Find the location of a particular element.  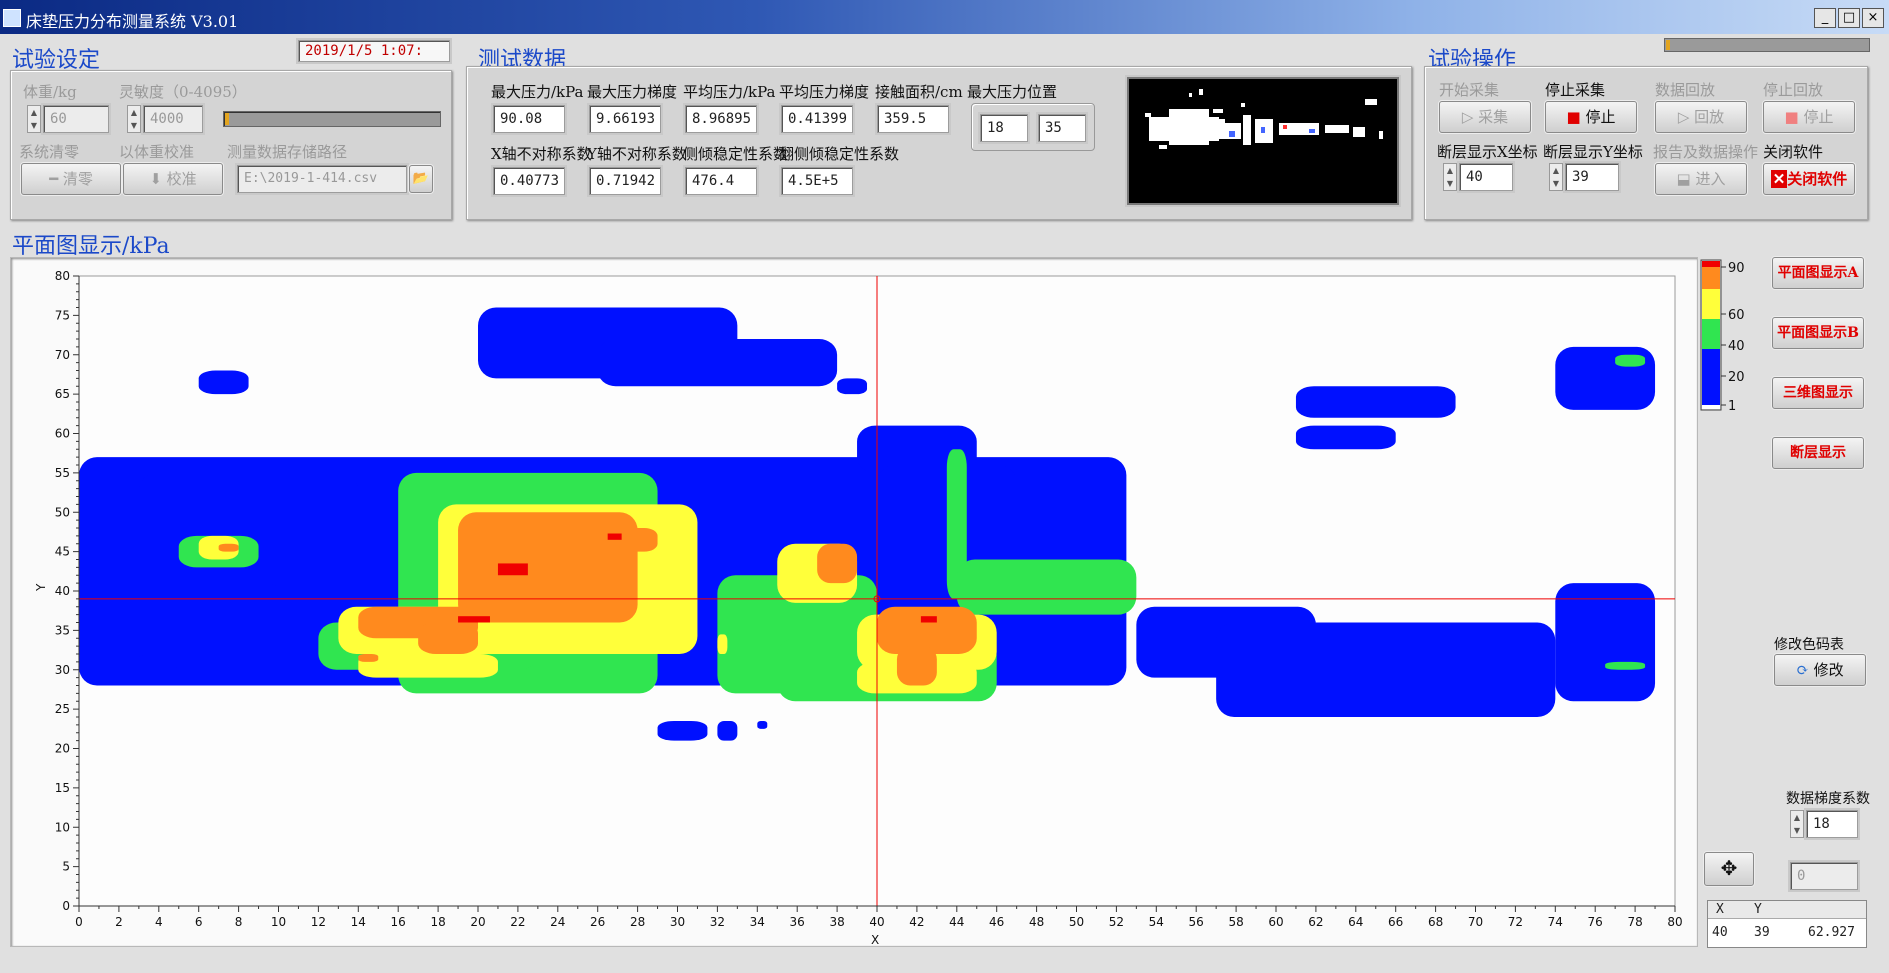

y-axis-label: Y is located at coordinates (41, 587).